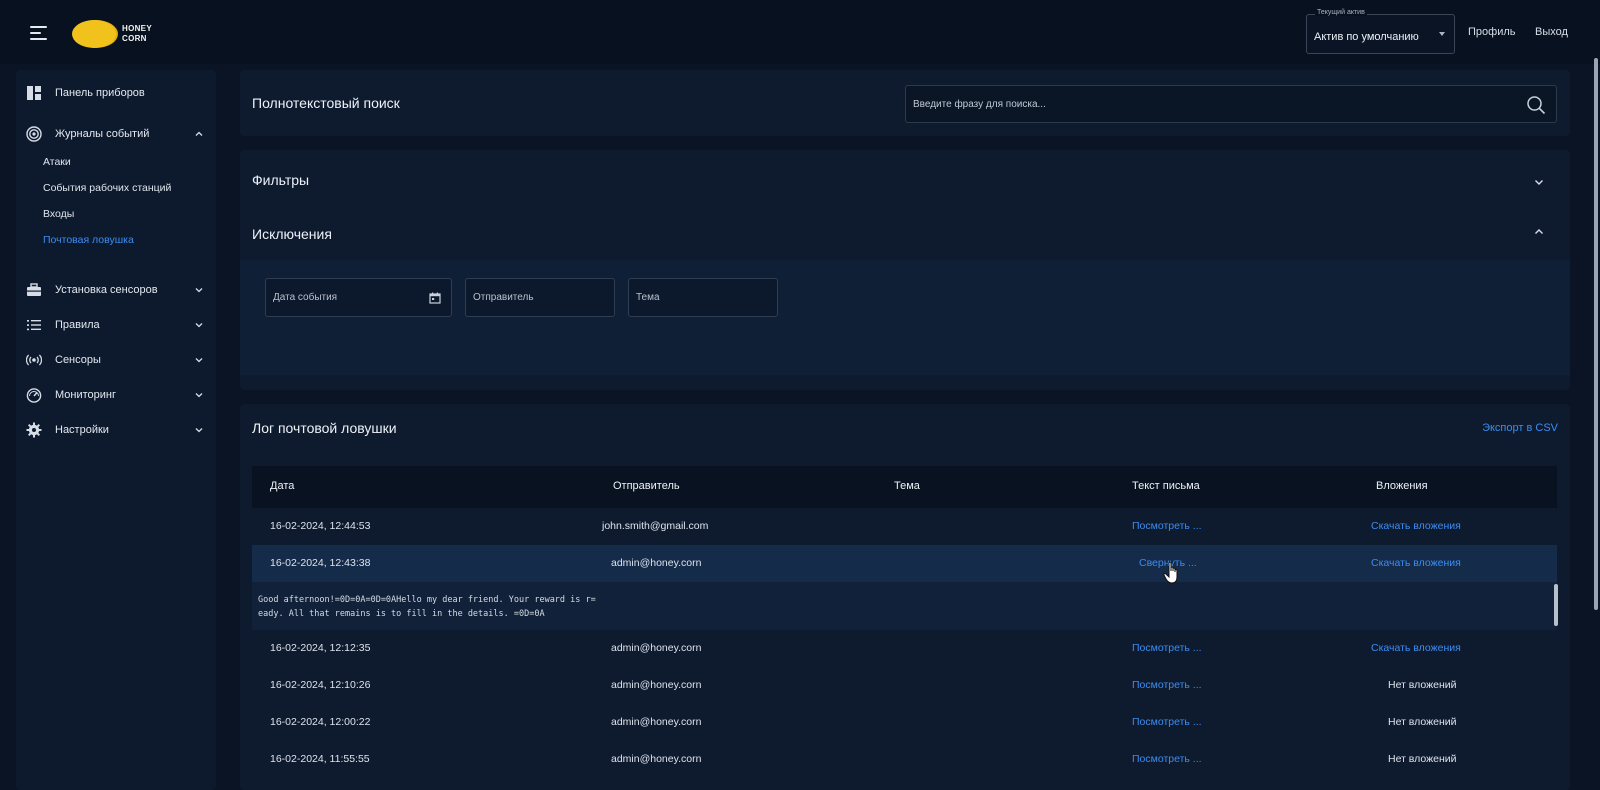 The width and height of the screenshot is (1600, 790). What do you see at coordinates (320, 526) in the screenshot?
I see `row-date: 16-02-2024, 12:44:53` at bounding box center [320, 526].